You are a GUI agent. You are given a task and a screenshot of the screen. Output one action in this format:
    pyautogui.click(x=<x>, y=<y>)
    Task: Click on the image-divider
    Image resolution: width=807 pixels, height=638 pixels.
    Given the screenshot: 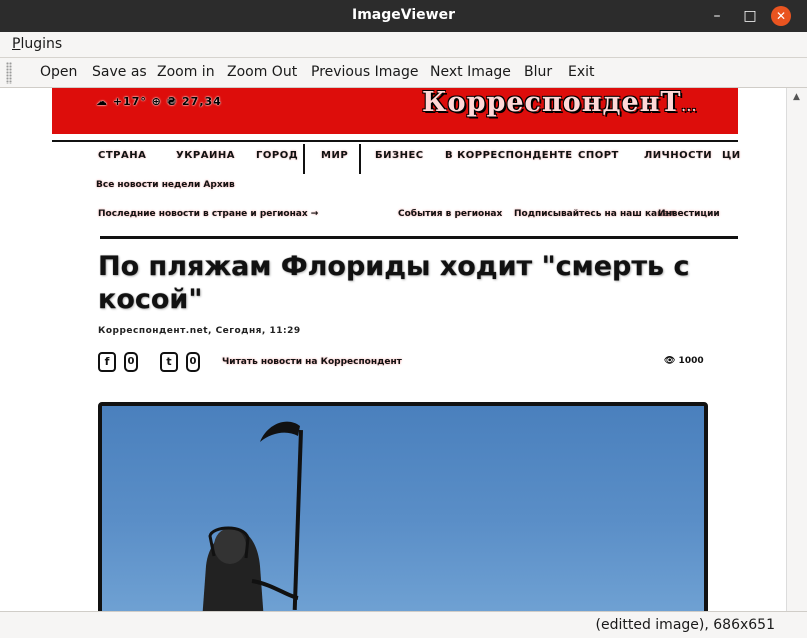 What is the action you would take?
    pyautogui.click(x=419, y=237)
    